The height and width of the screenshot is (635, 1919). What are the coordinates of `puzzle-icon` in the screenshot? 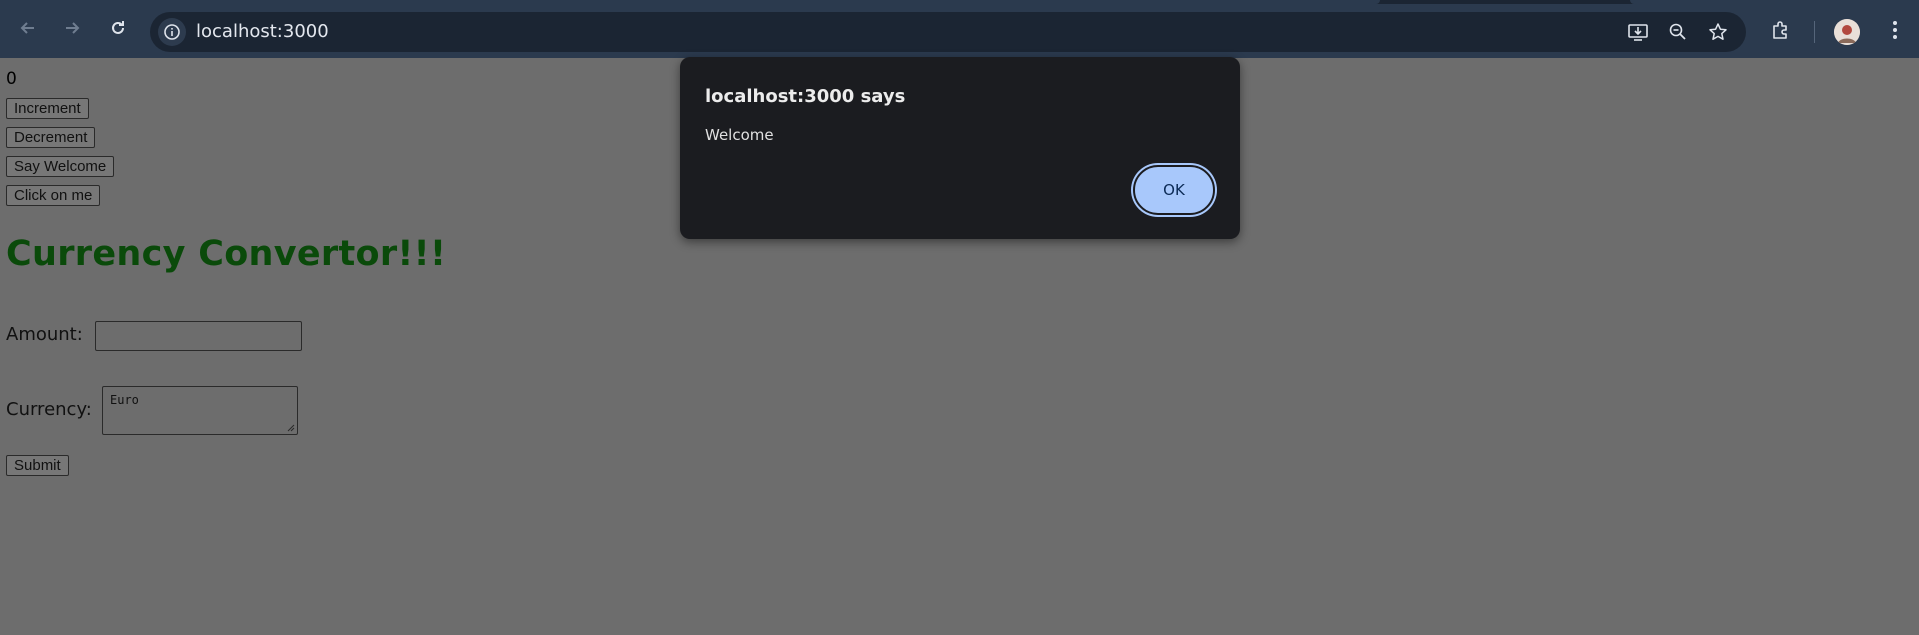 It's located at (1780, 30).